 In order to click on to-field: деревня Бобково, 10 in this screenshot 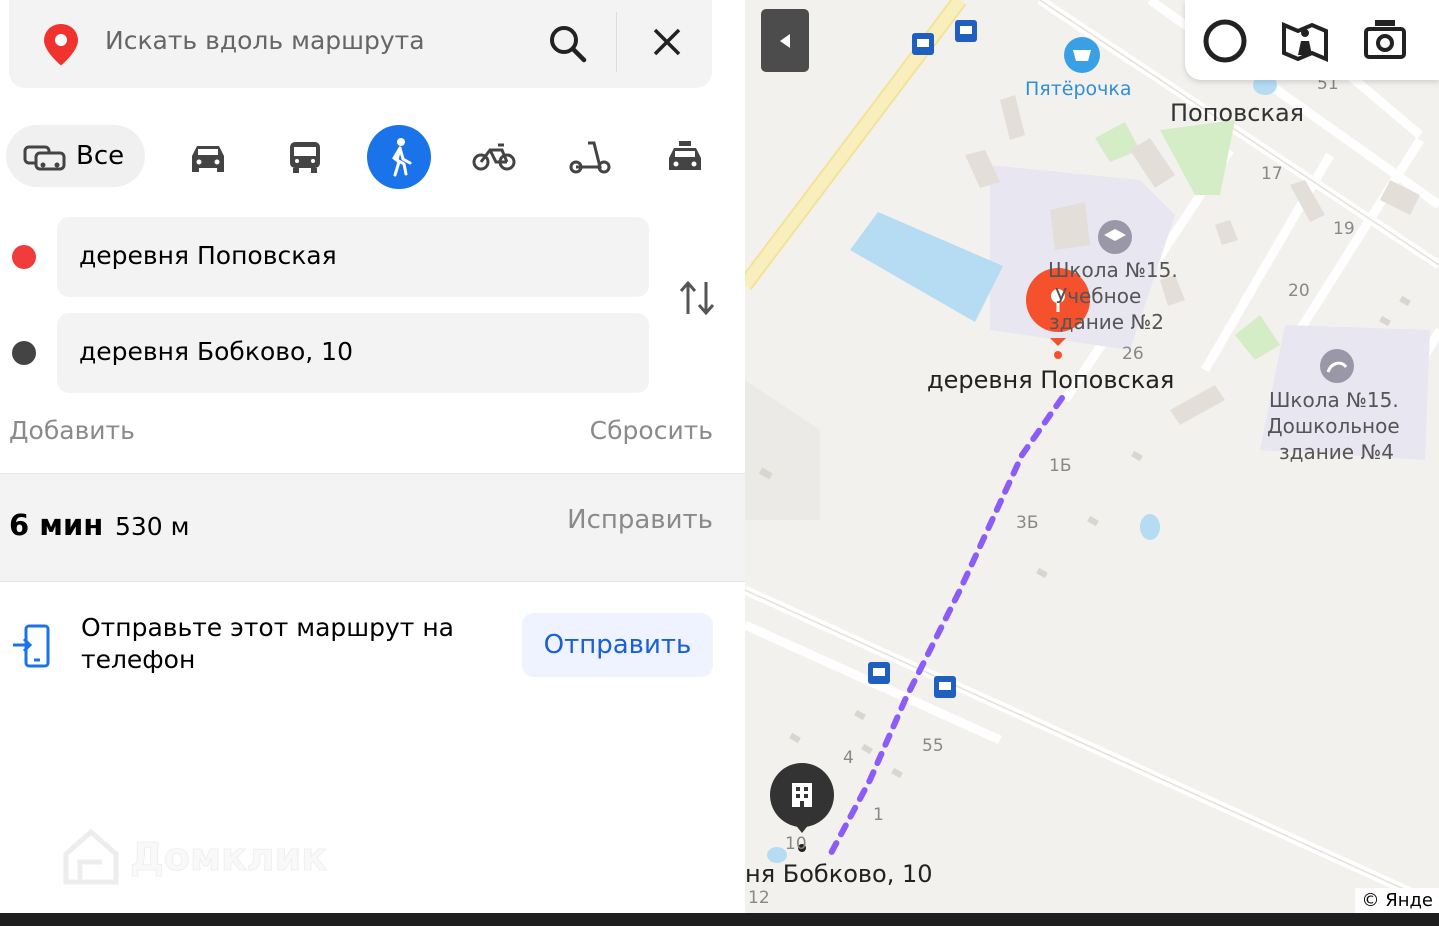, I will do `click(353, 353)`.